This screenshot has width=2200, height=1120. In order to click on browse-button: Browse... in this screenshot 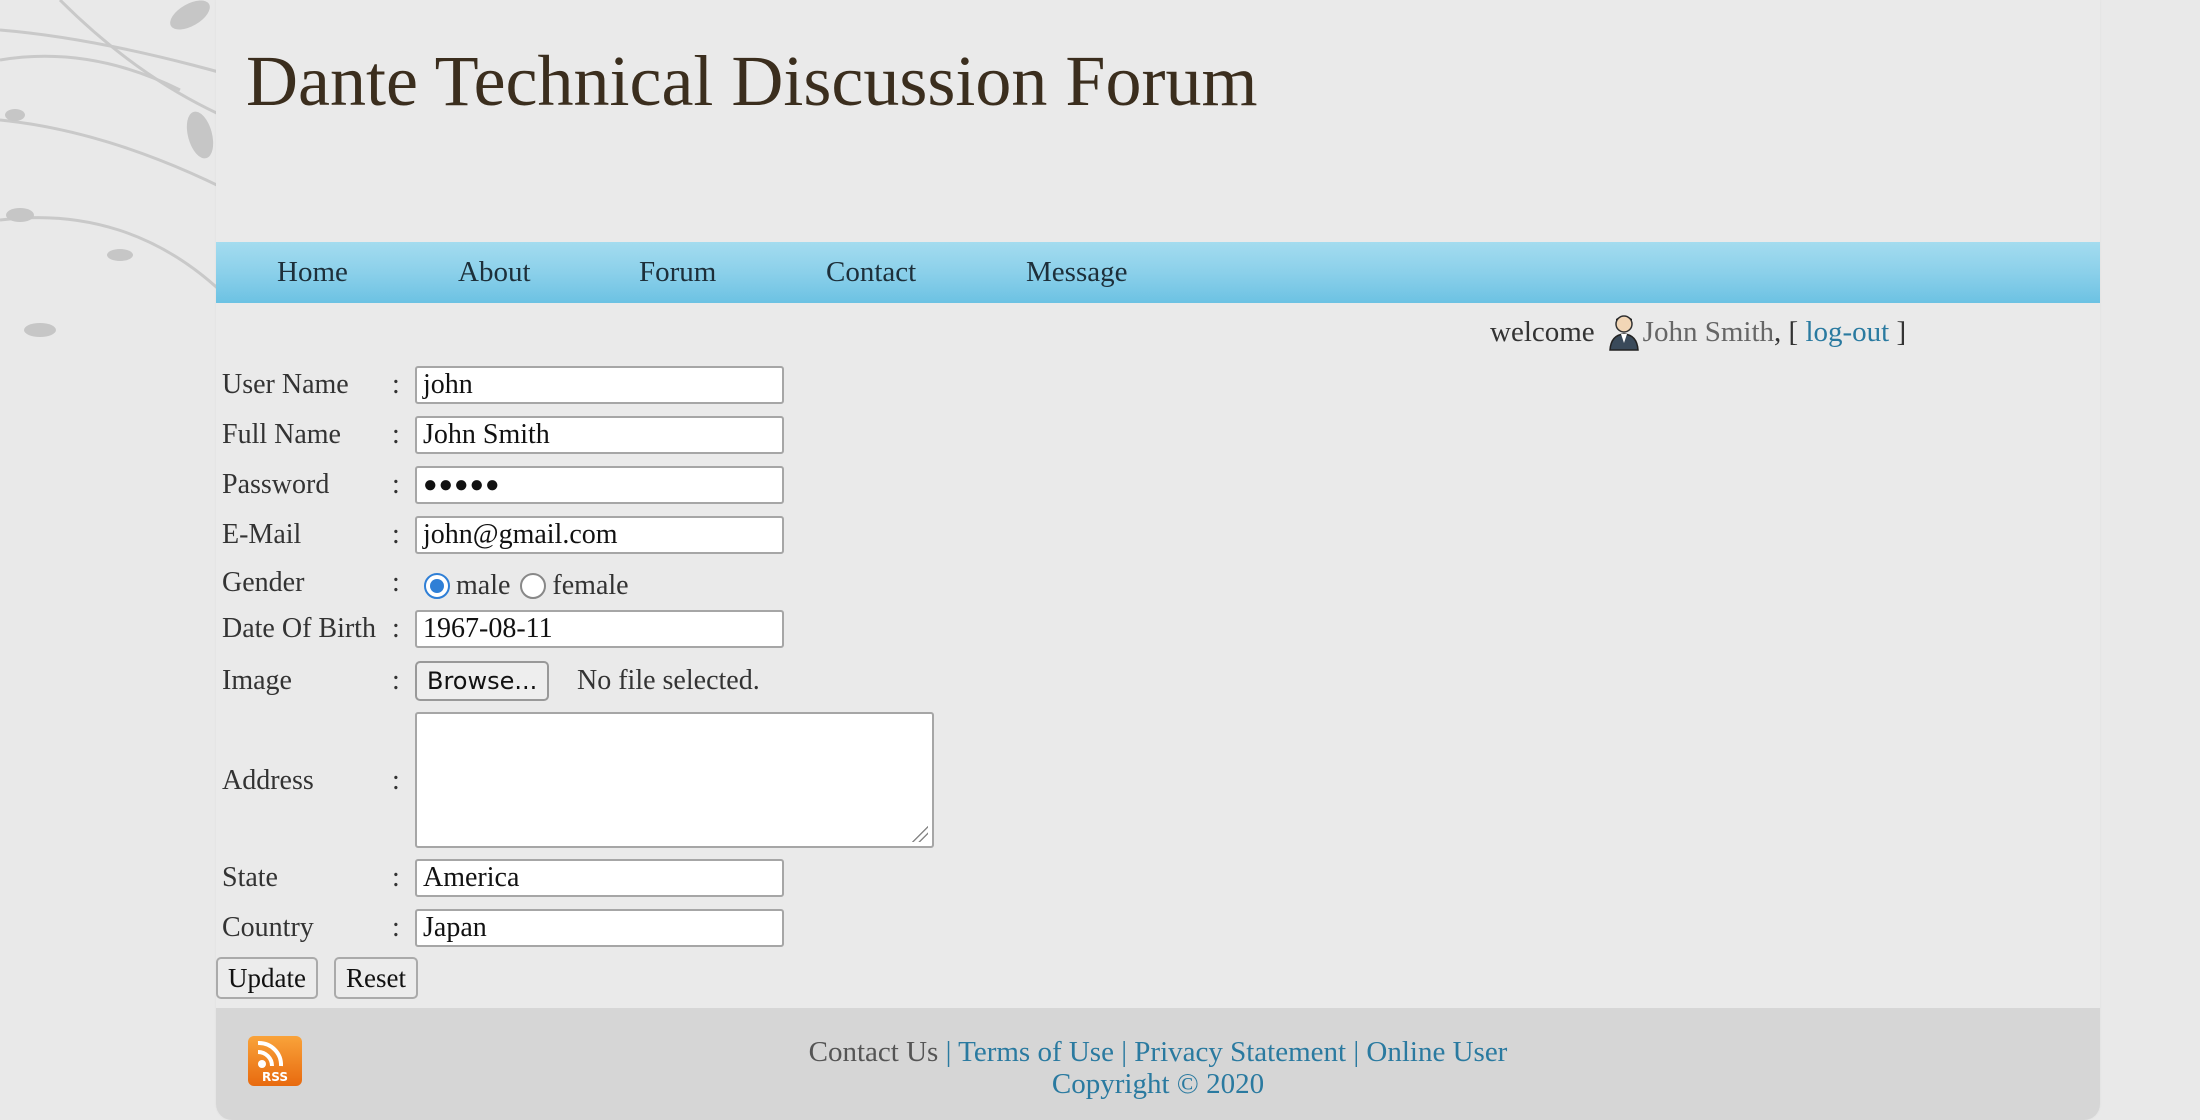, I will do `click(482, 681)`.